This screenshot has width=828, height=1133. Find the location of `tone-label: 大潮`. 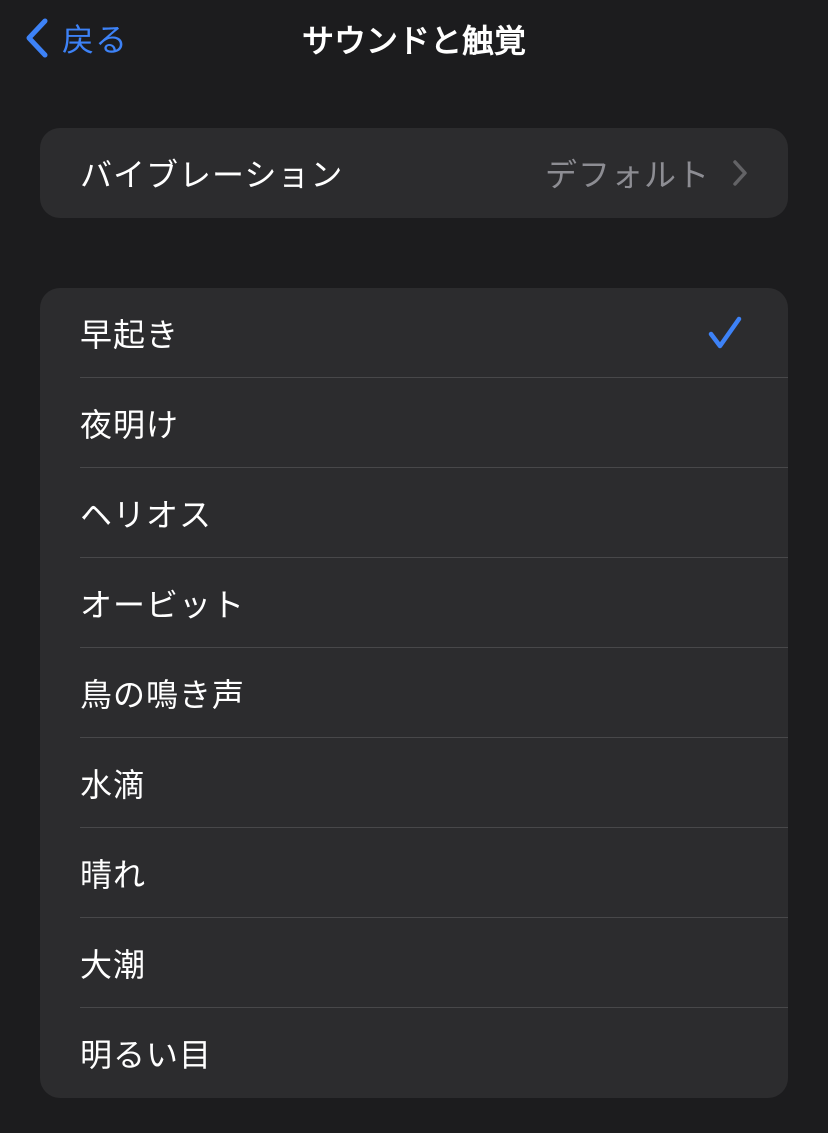

tone-label: 大潮 is located at coordinates (113, 965).